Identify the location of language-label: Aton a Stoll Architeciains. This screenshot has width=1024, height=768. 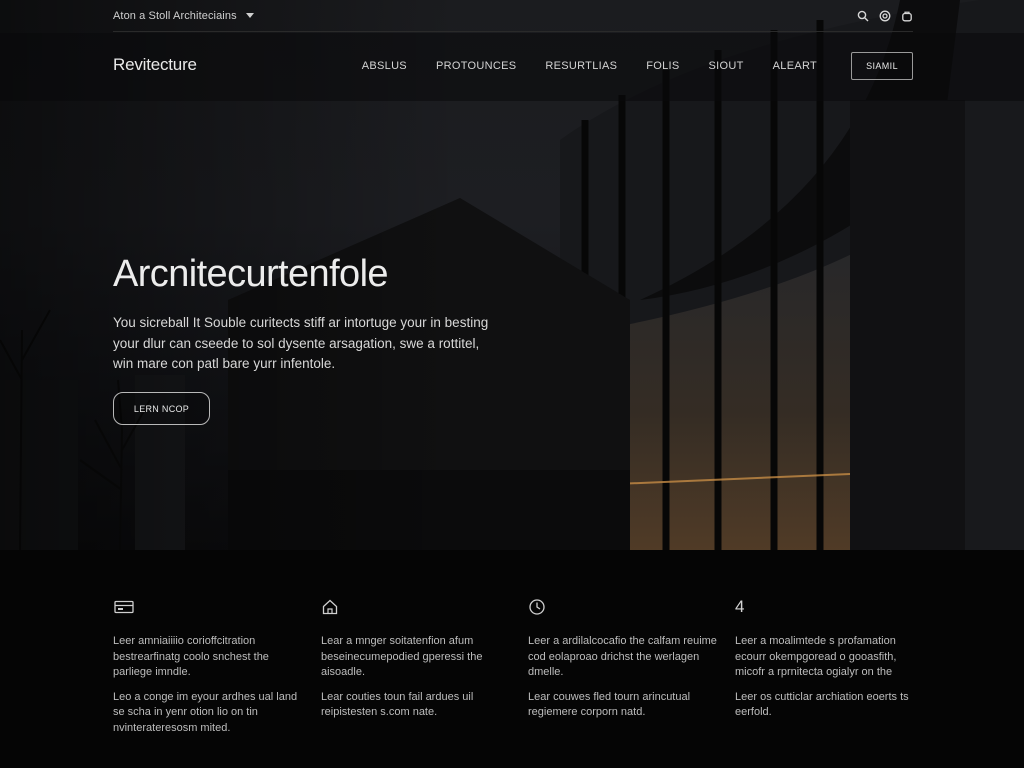
(175, 15).